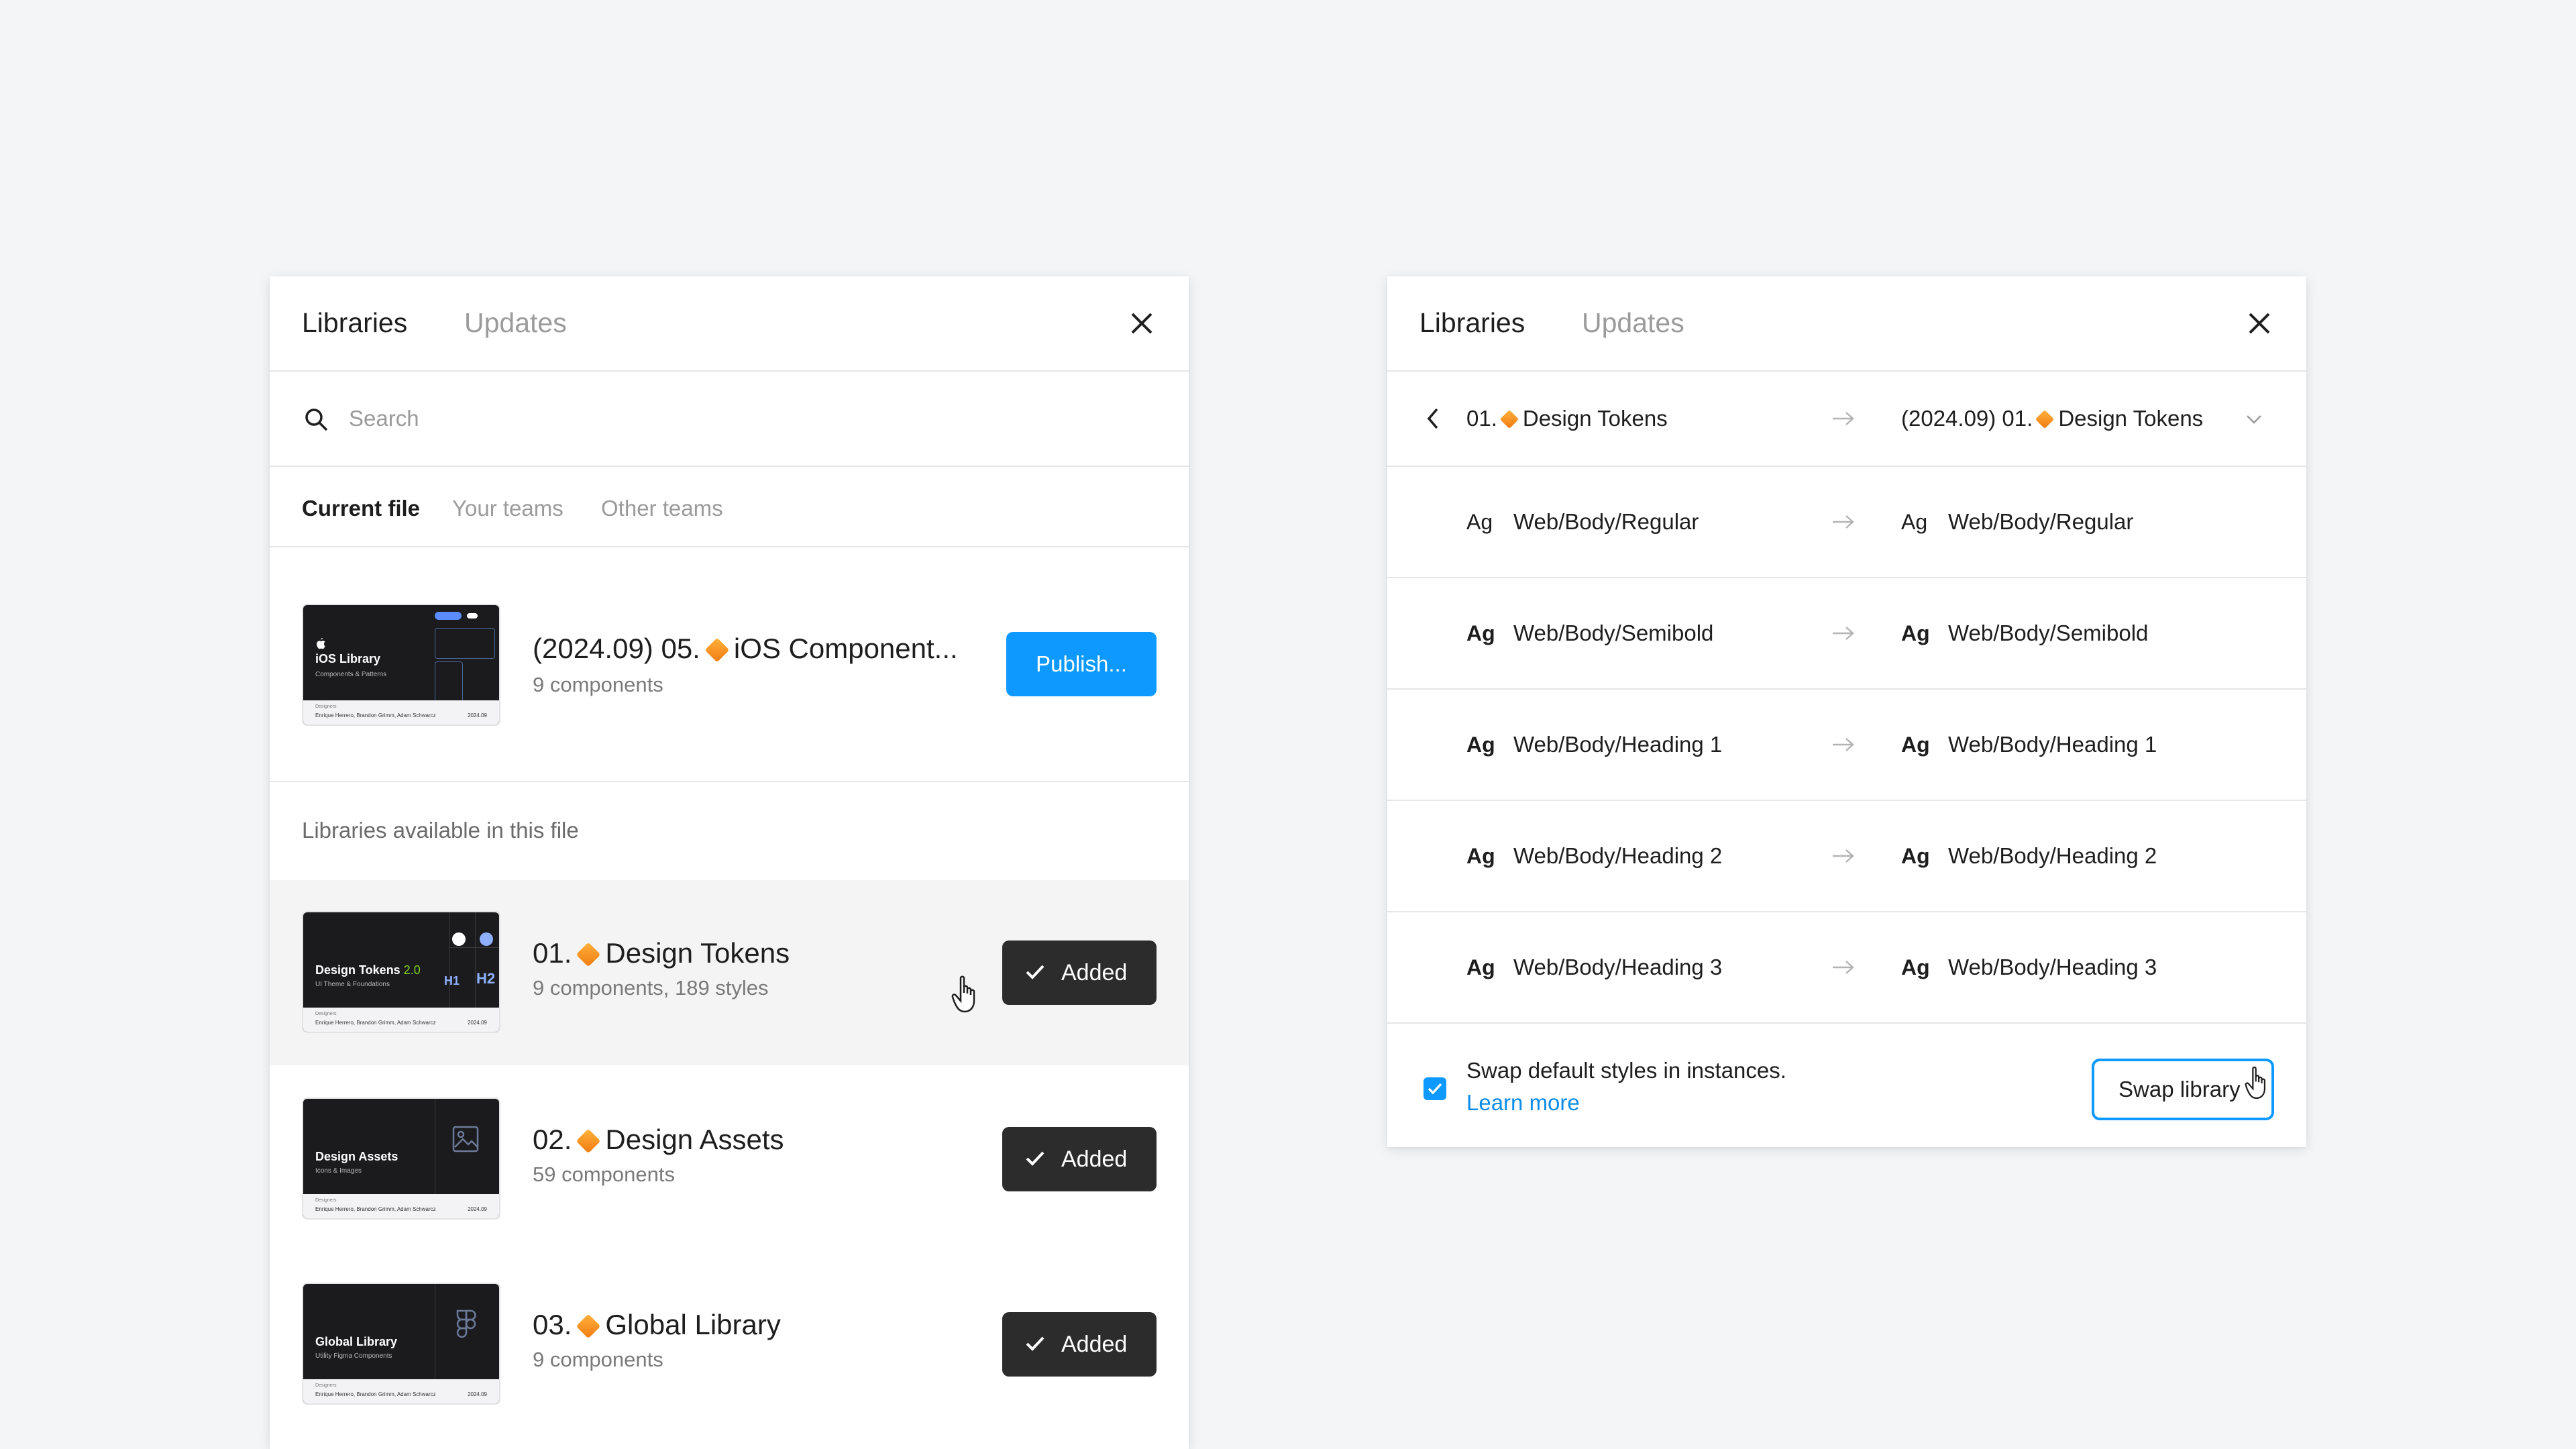 This screenshot has width=2576, height=1449. What do you see at coordinates (729, 419) in the screenshot?
I see `search-bar: Search` at bounding box center [729, 419].